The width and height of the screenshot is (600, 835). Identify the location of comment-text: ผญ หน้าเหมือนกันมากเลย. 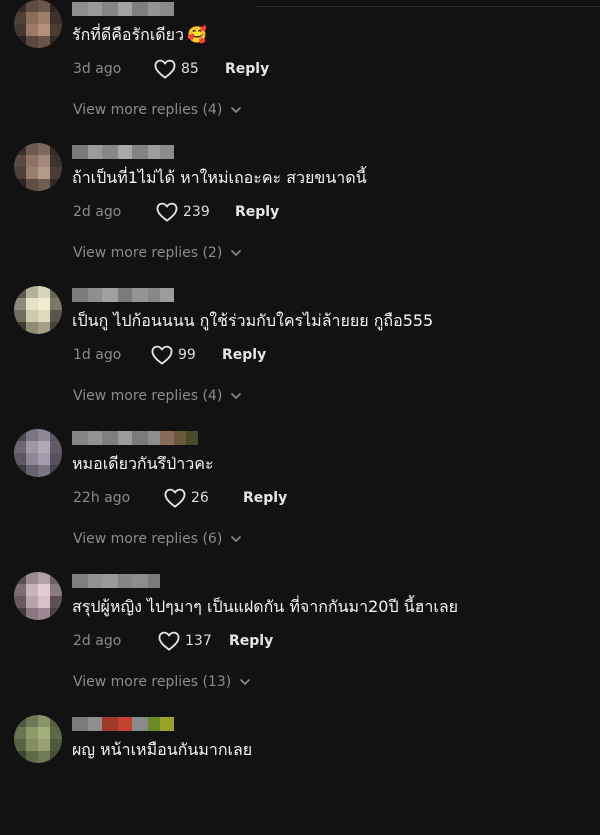
(162, 750).